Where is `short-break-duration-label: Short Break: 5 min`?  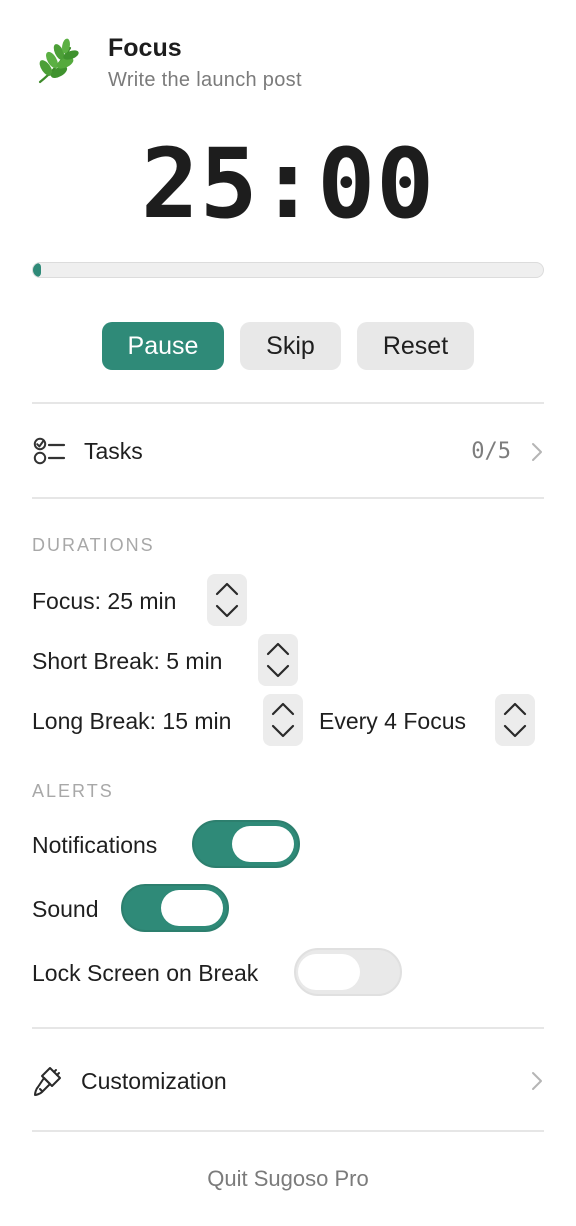 short-break-duration-label: Short Break: 5 min is located at coordinates (127, 661).